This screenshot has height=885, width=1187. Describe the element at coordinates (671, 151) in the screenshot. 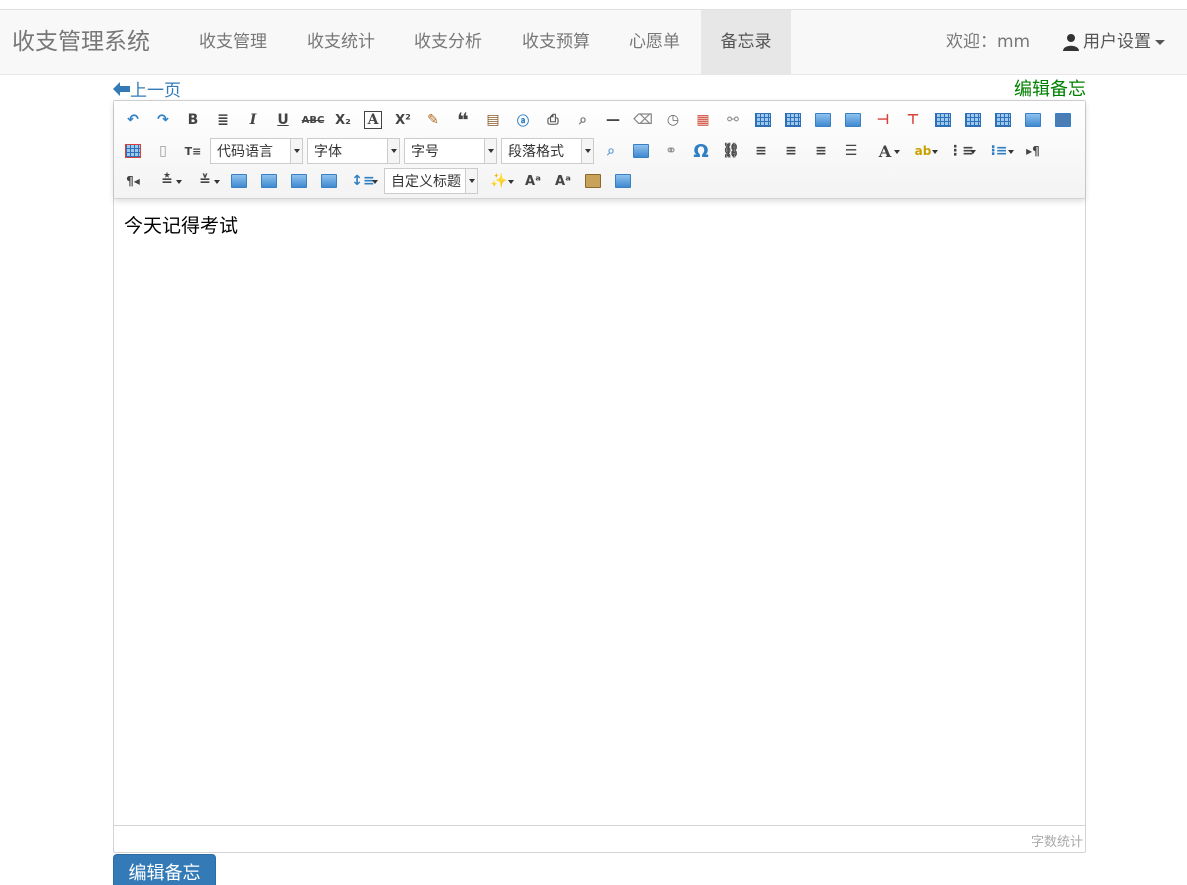

I see `link-icon: ⚭` at that location.